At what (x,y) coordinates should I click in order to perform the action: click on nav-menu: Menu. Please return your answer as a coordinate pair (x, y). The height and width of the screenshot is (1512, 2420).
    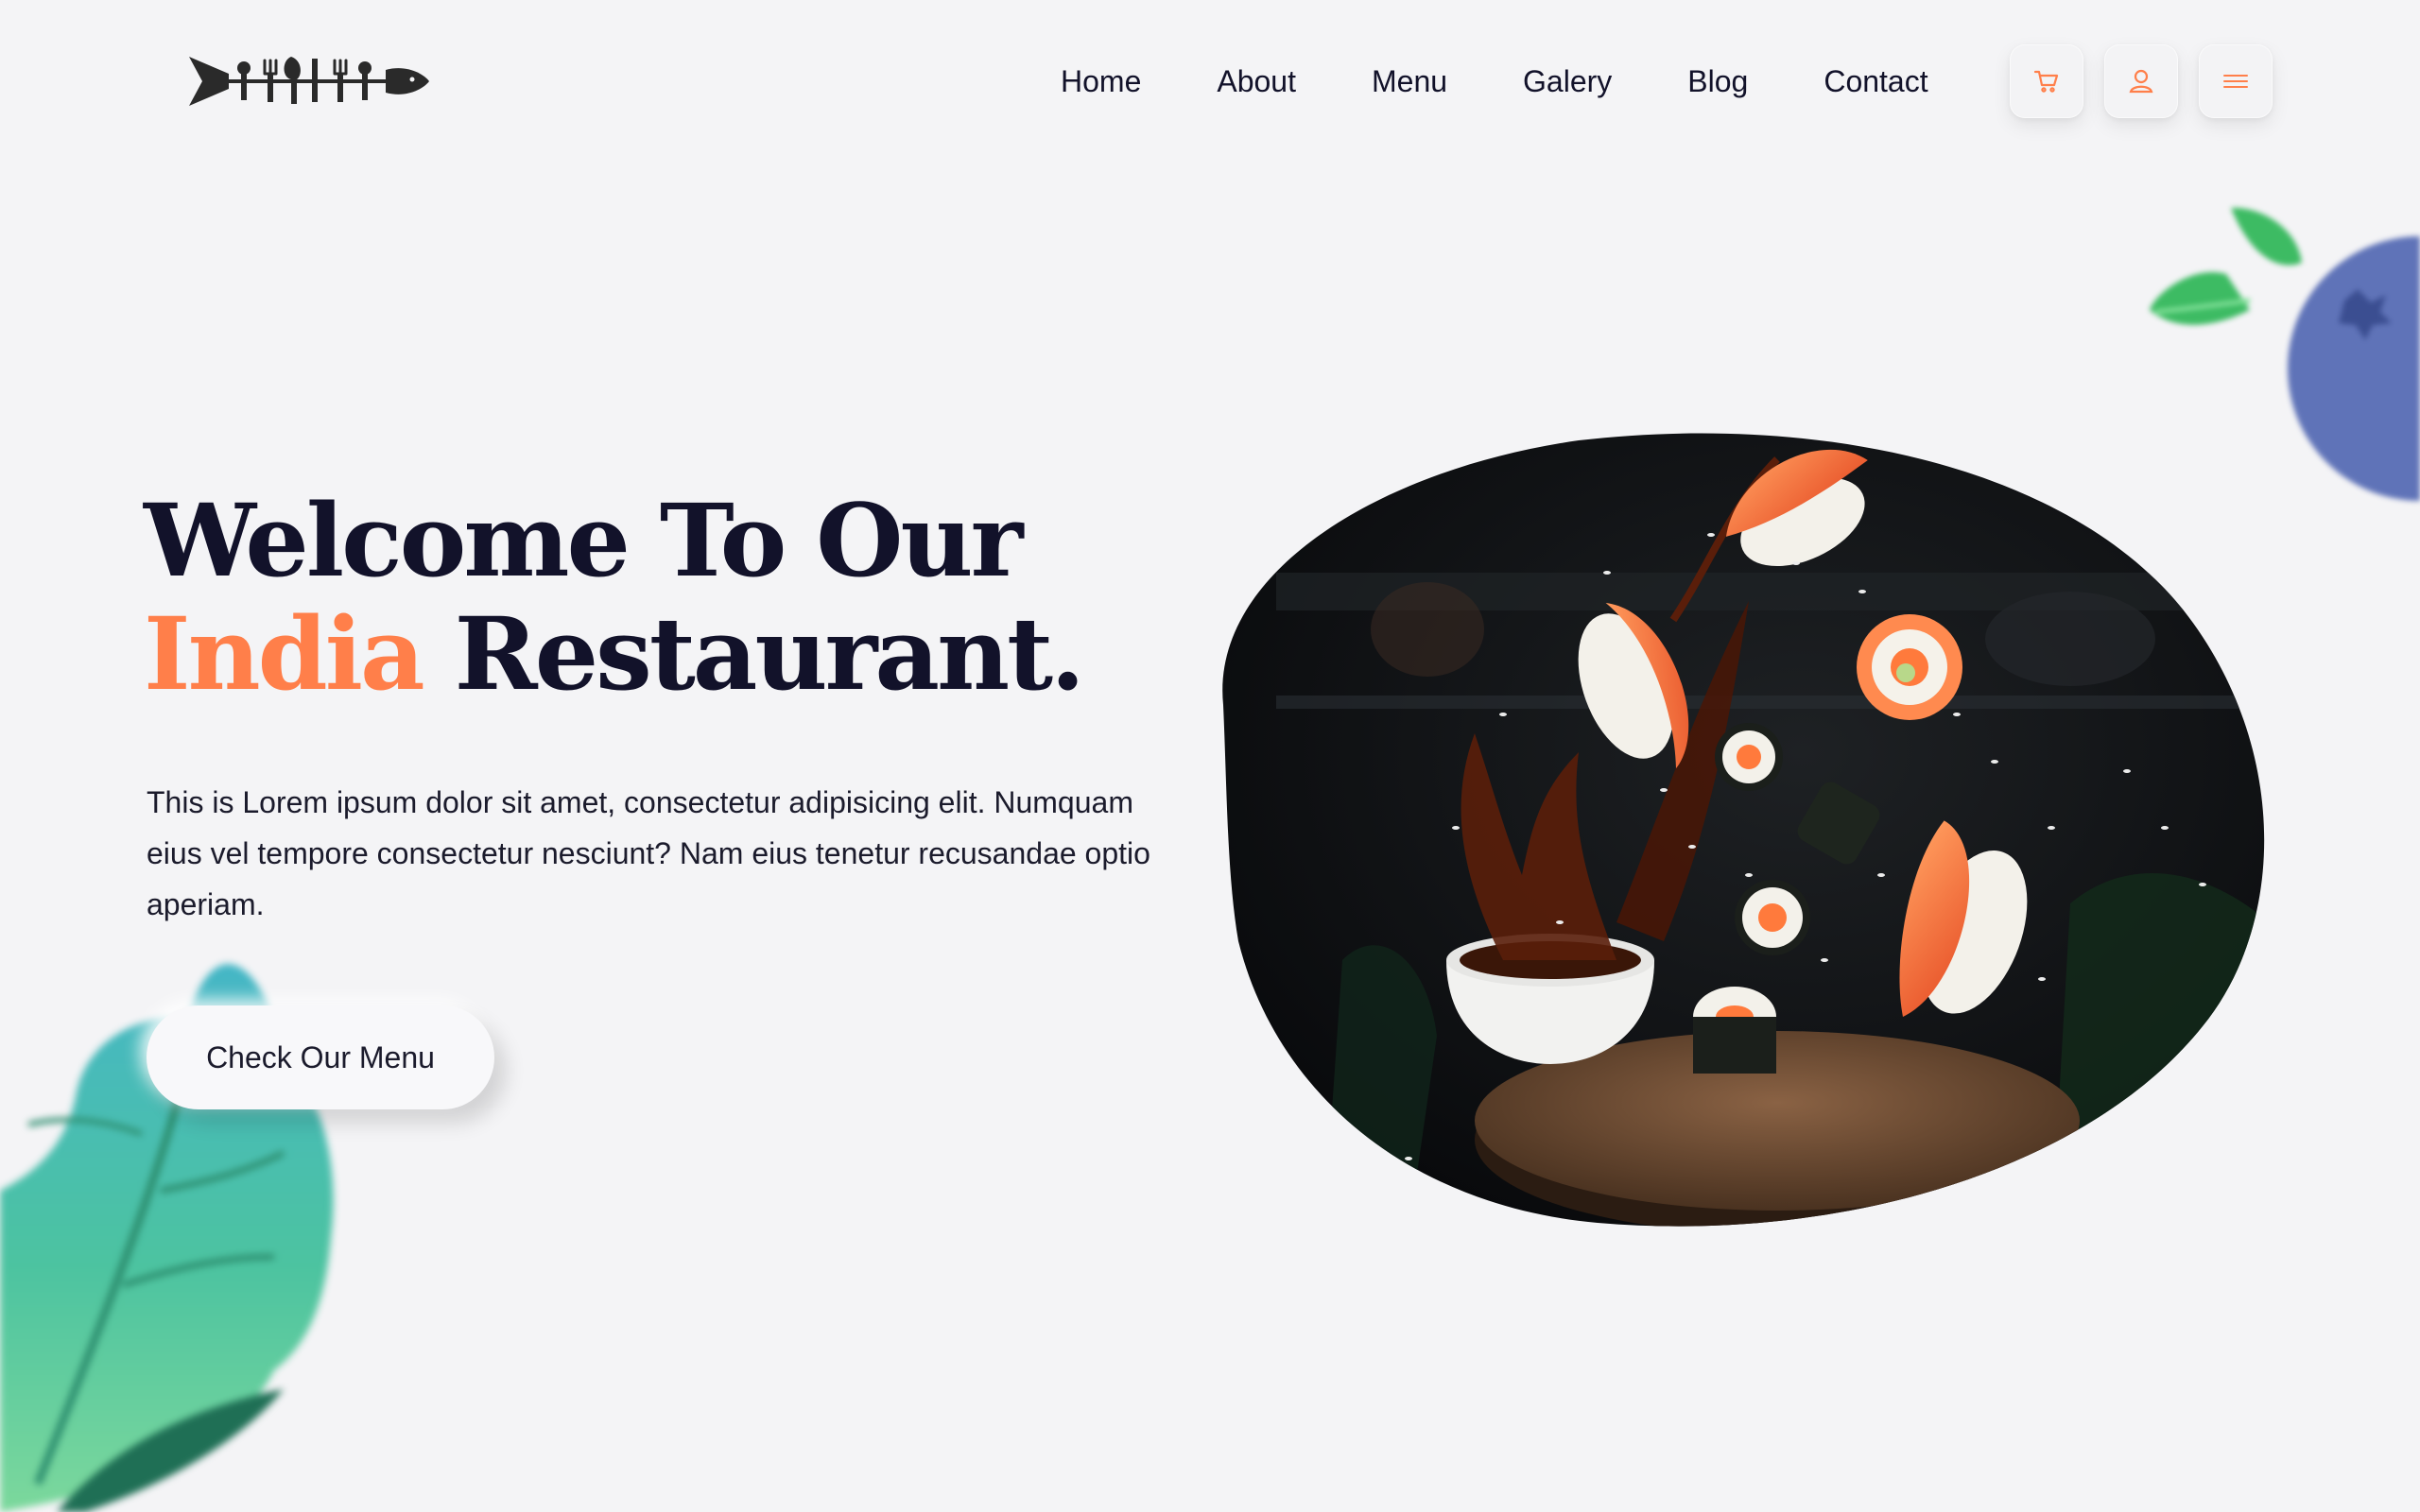
    Looking at the image, I should click on (1409, 81).